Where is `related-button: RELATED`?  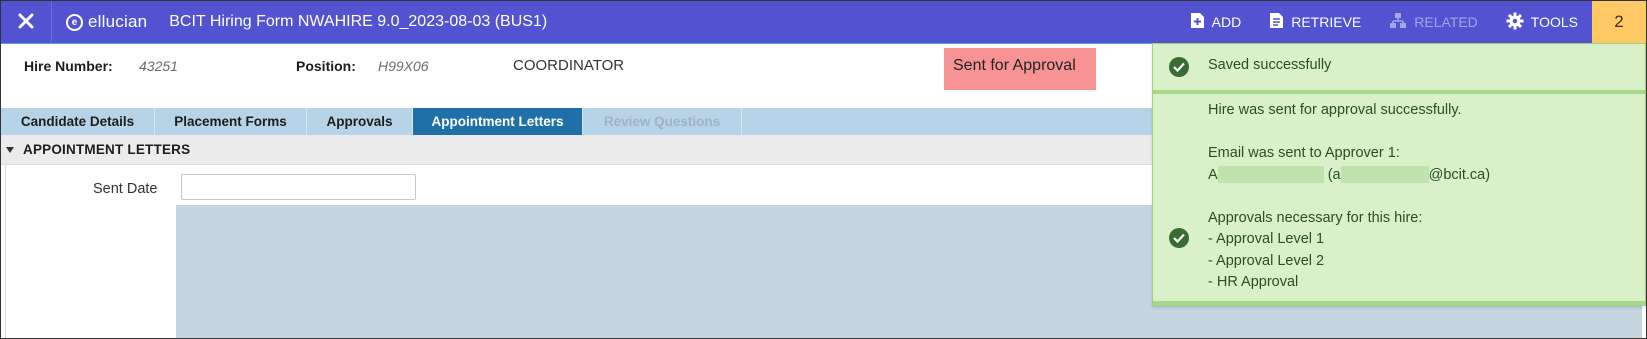
related-button: RELATED is located at coordinates (1433, 22).